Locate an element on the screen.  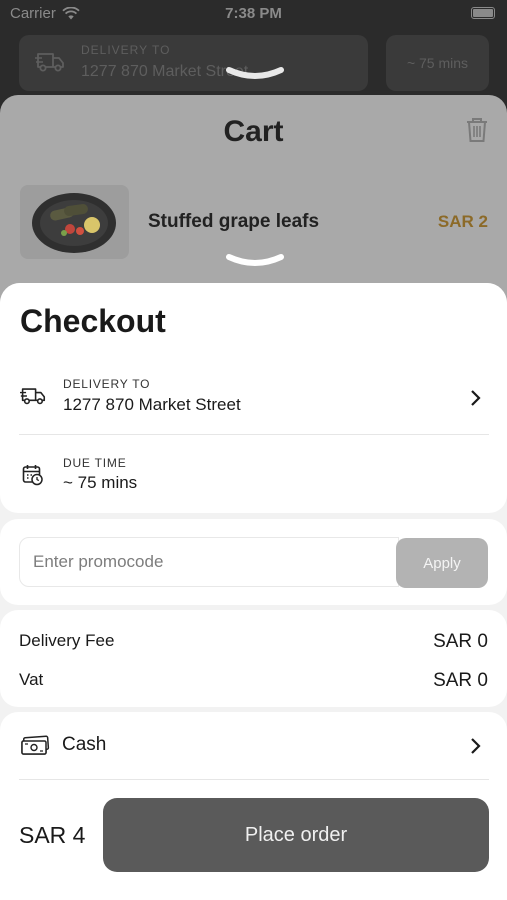
promocode-input is located at coordinates (209, 562).